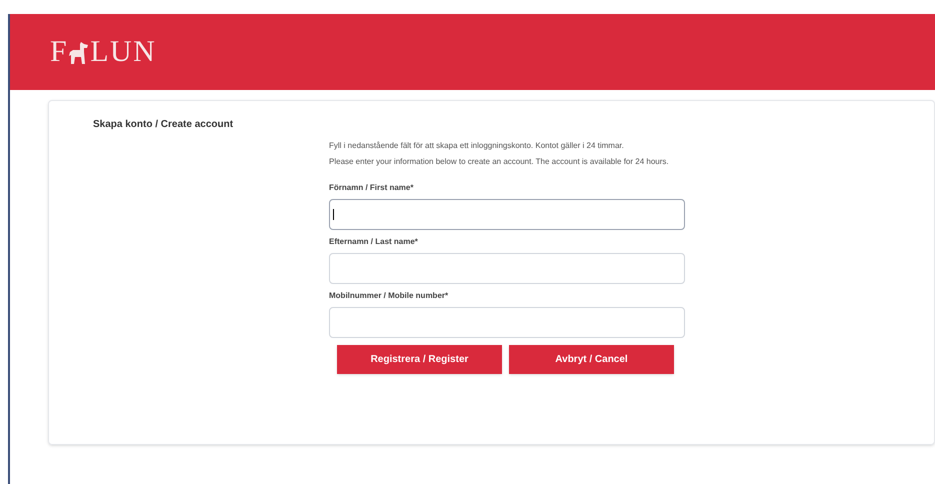 This screenshot has width=935, height=484. What do you see at coordinates (419, 359) in the screenshot?
I see `form-button: Registrera / Register` at bounding box center [419, 359].